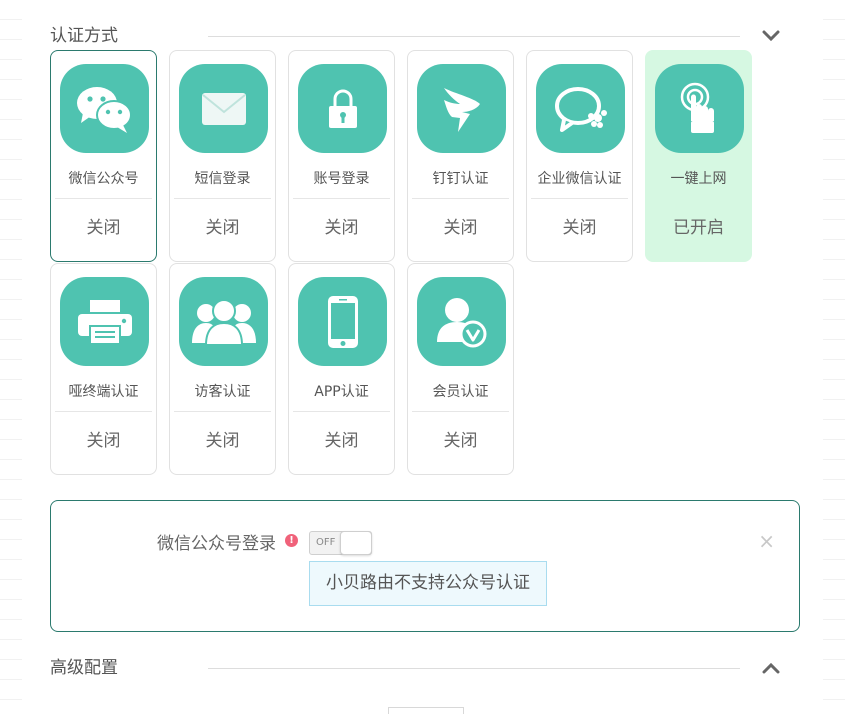  Describe the element at coordinates (84, 668) in the screenshot. I see `advanced-section-title: 高级配置` at that location.